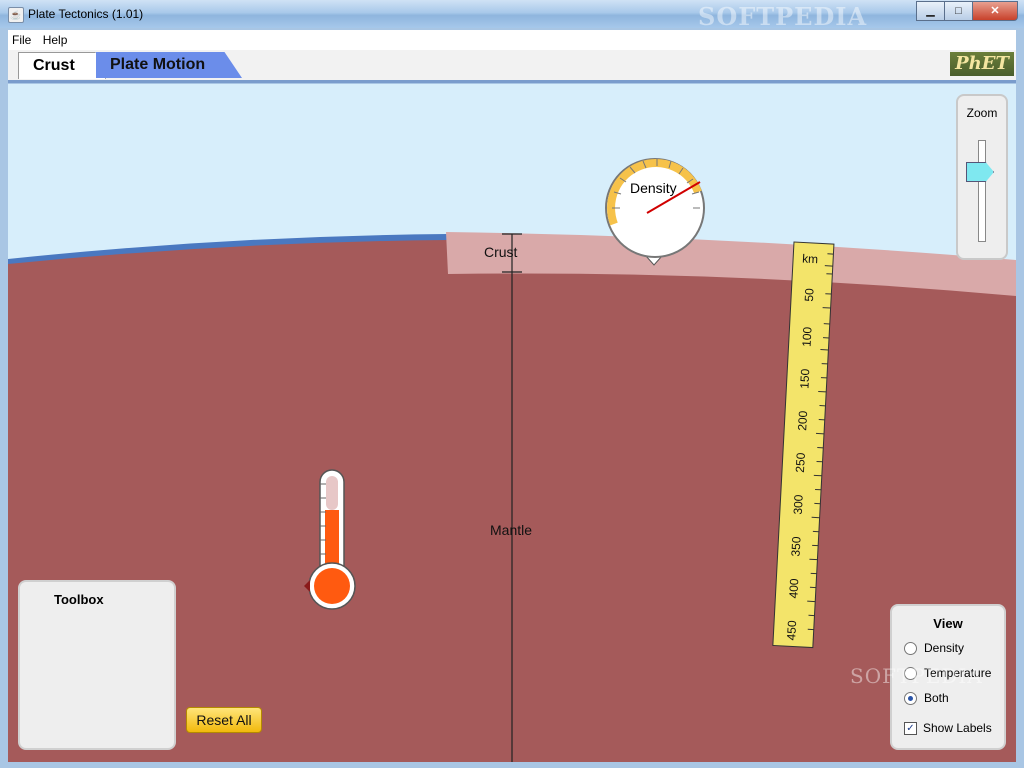 The image size is (1024, 768). What do you see at coordinates (800, 462) in the screenshot?
I see `ruler-tick-label: 250` at bounding box center [800, 462].